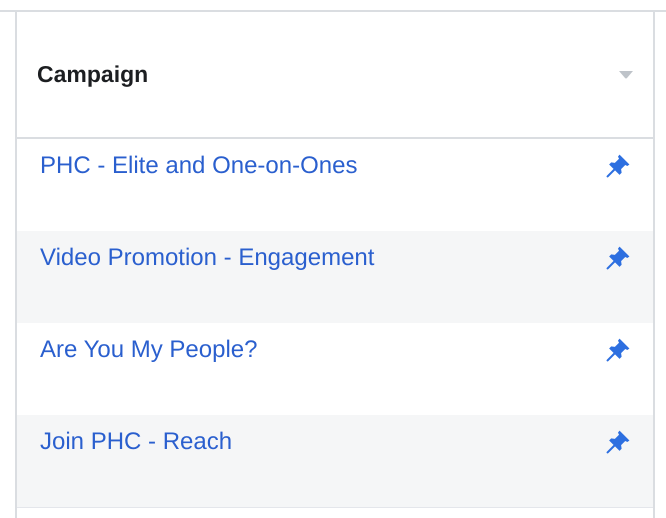 The height and width of the screenshot is (518, 666). Describe the element at coordinates (92, 74) in the screenshot. I see `column-title: Campaign` at that location.